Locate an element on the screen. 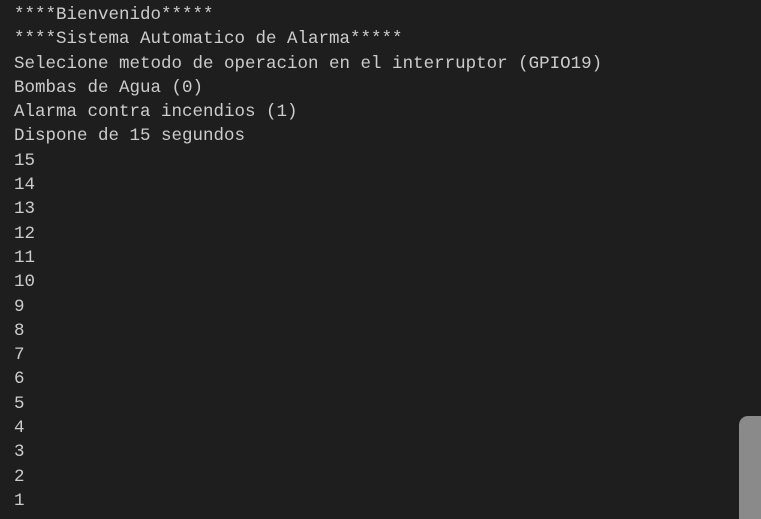  output-line: 3 is located at coordinates (19, 452).